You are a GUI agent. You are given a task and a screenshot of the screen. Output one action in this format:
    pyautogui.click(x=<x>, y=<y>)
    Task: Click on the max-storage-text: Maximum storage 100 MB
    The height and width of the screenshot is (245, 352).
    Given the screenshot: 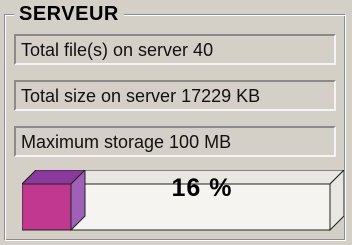 What is the action you would take?
    pyautogui.click(x=126, y=142)
    